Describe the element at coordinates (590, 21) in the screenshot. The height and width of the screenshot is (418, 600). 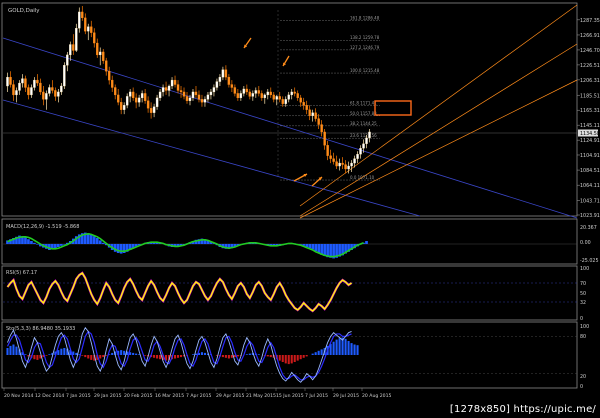
I see `price-label: 1287.35` at that location.